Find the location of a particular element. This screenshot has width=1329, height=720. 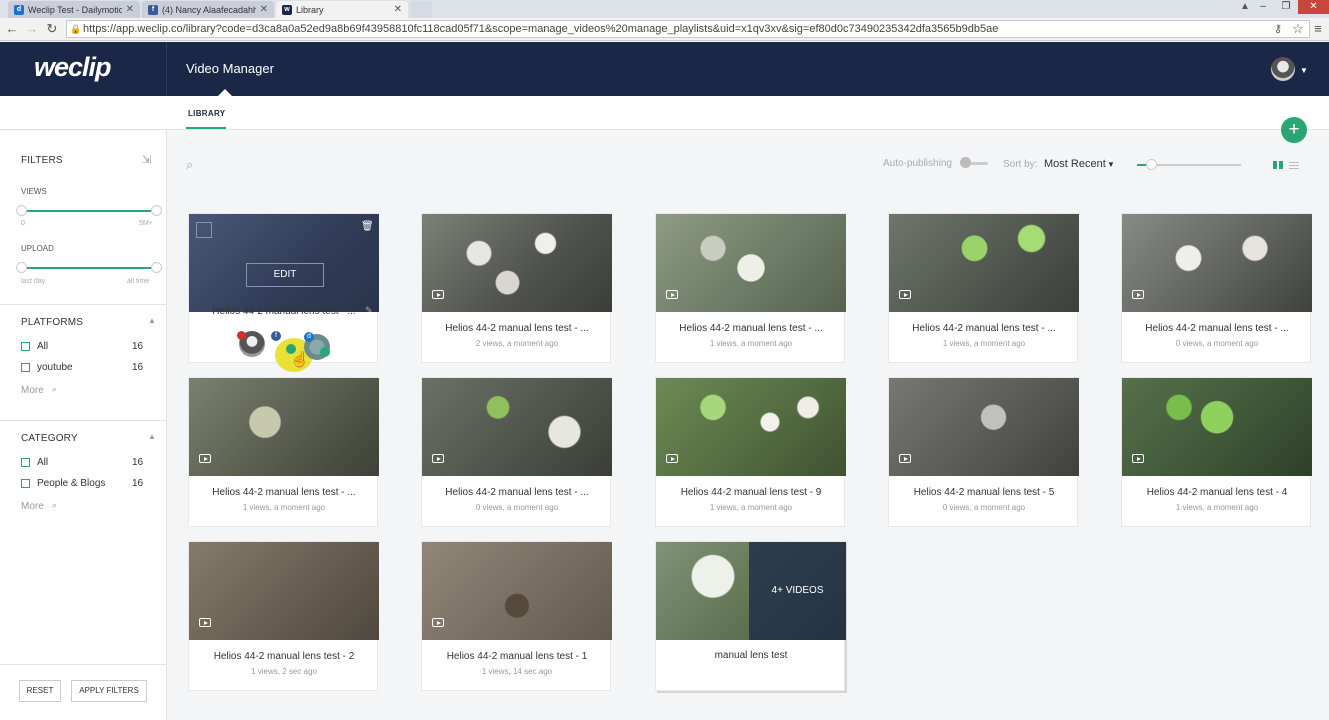

checkbox-platform-all is located at coordinates (25, 346).